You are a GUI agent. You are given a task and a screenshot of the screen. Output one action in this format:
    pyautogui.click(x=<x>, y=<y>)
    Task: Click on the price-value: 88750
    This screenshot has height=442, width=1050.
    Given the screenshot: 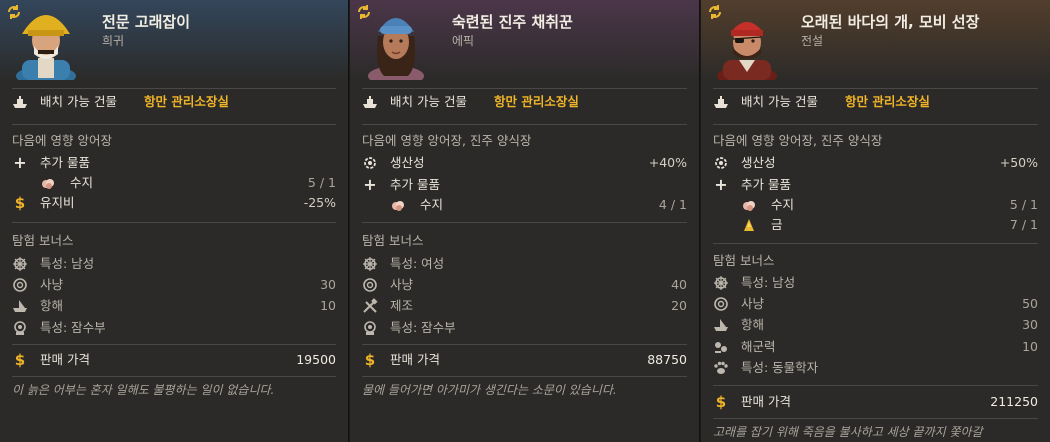 What is the action you would take?
    pyautogui.click(x=667, y=359)
    